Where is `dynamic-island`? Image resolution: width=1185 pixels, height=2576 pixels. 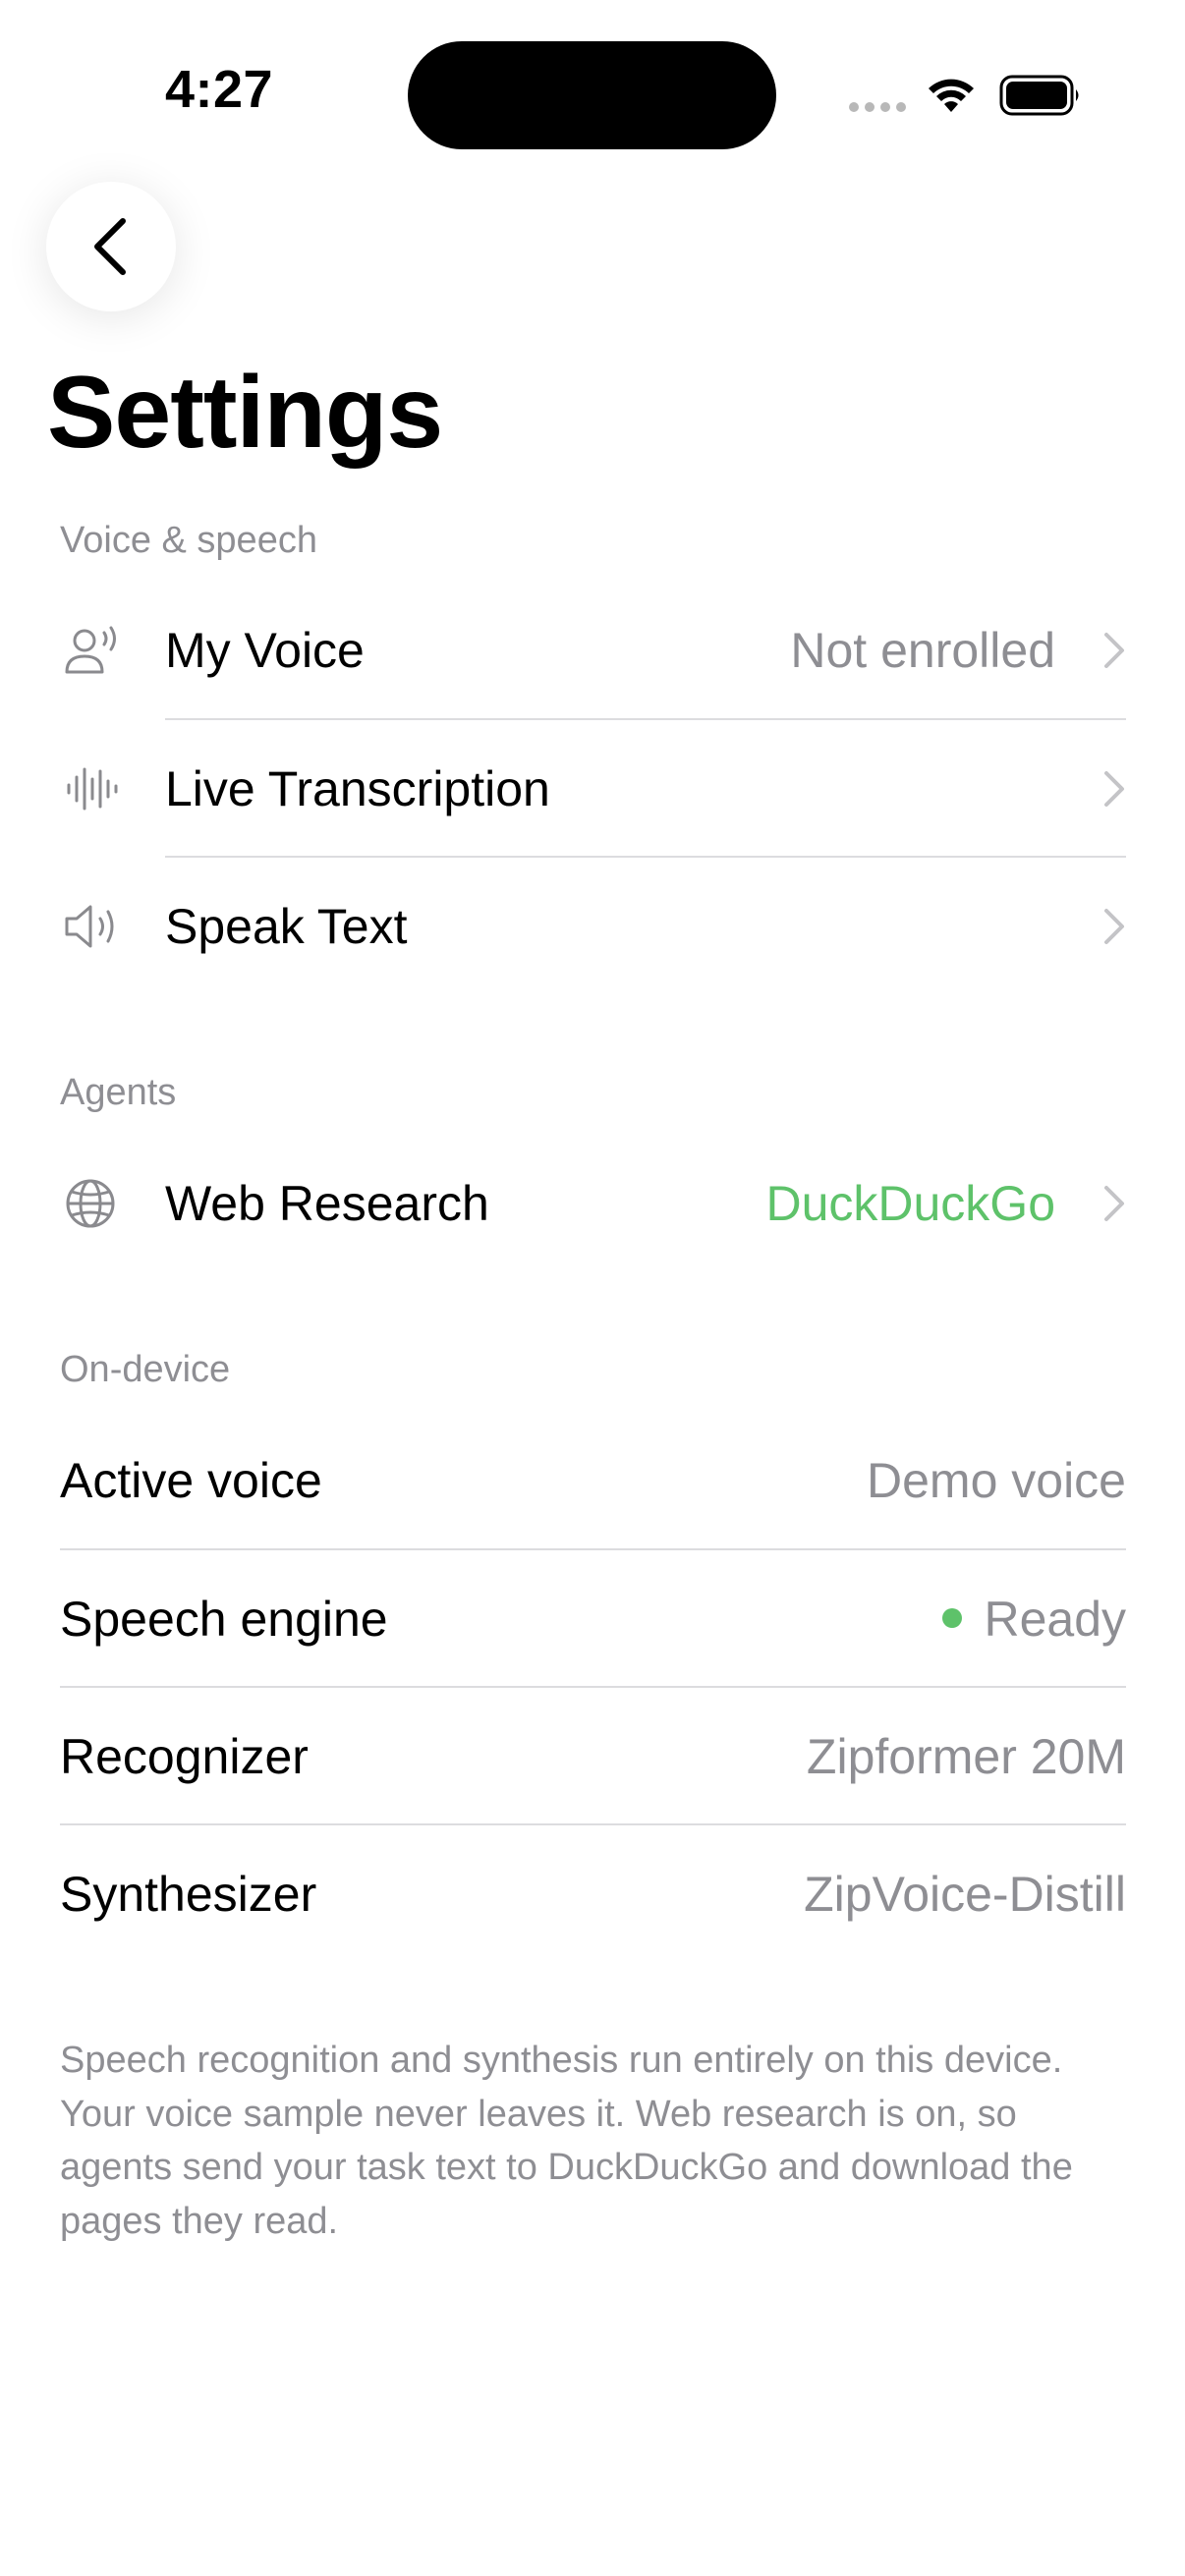 dynamic-island is located at coordinates (592, 95).